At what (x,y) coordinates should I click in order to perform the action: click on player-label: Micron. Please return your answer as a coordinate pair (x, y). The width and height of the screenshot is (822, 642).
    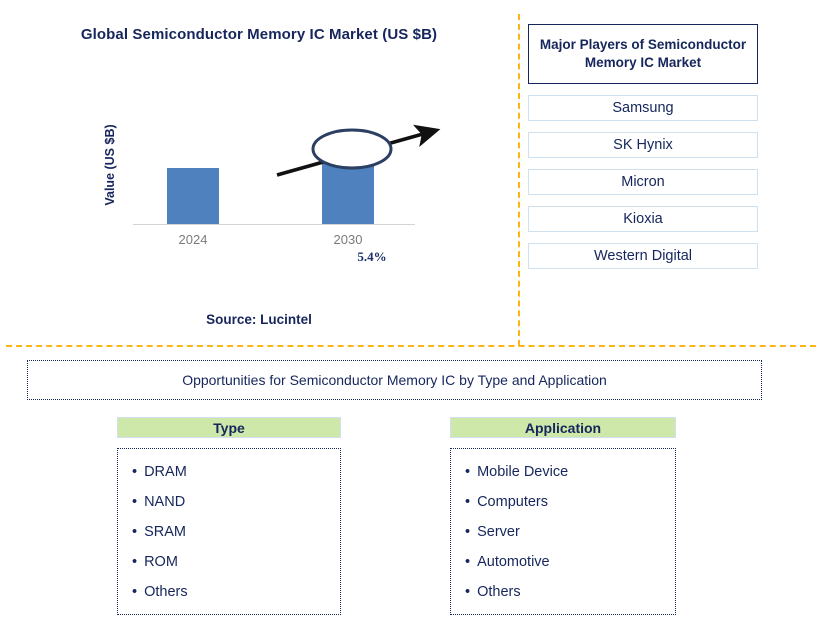
    Looking at the image, I should click on (643, 182).